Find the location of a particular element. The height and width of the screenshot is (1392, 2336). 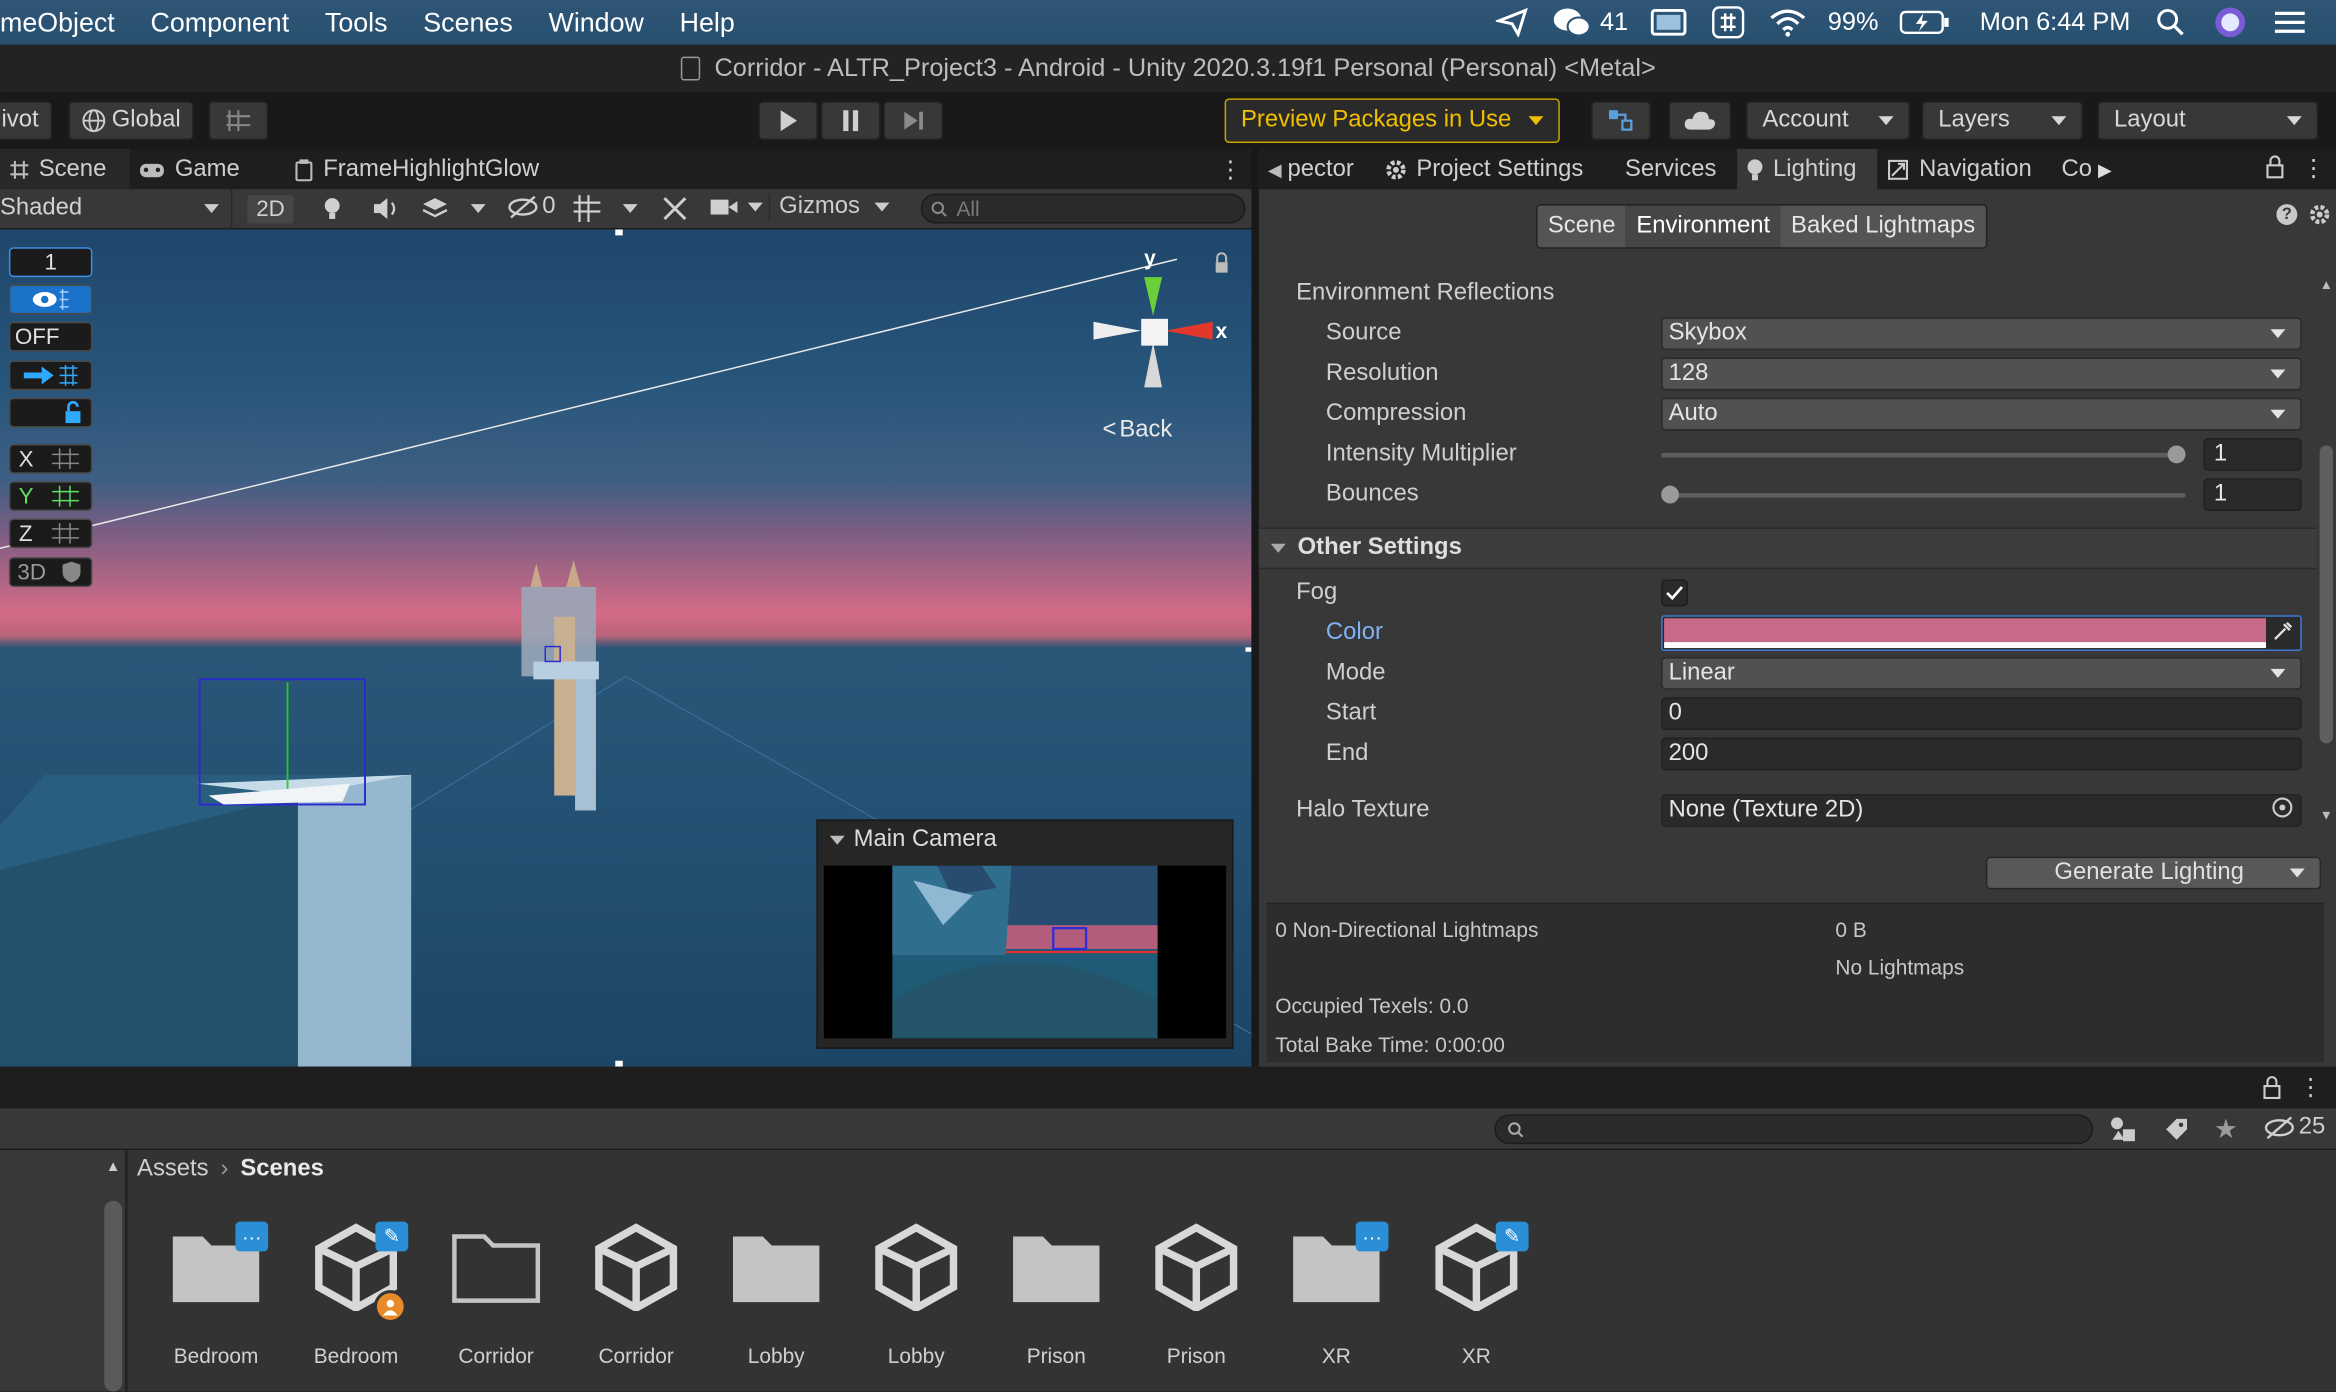

source-dropdown: Skybox is located at coordinates (1981, 334).